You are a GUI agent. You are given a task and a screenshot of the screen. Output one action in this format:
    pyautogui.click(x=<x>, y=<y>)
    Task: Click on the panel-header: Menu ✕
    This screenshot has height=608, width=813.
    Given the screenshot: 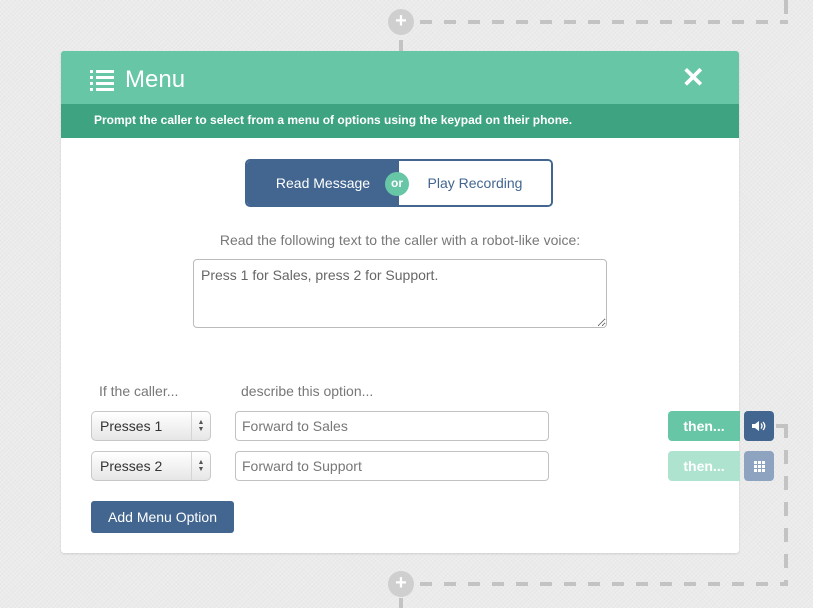 What is the action you would take?
    pyautogui.click(x=400, y=77)
    